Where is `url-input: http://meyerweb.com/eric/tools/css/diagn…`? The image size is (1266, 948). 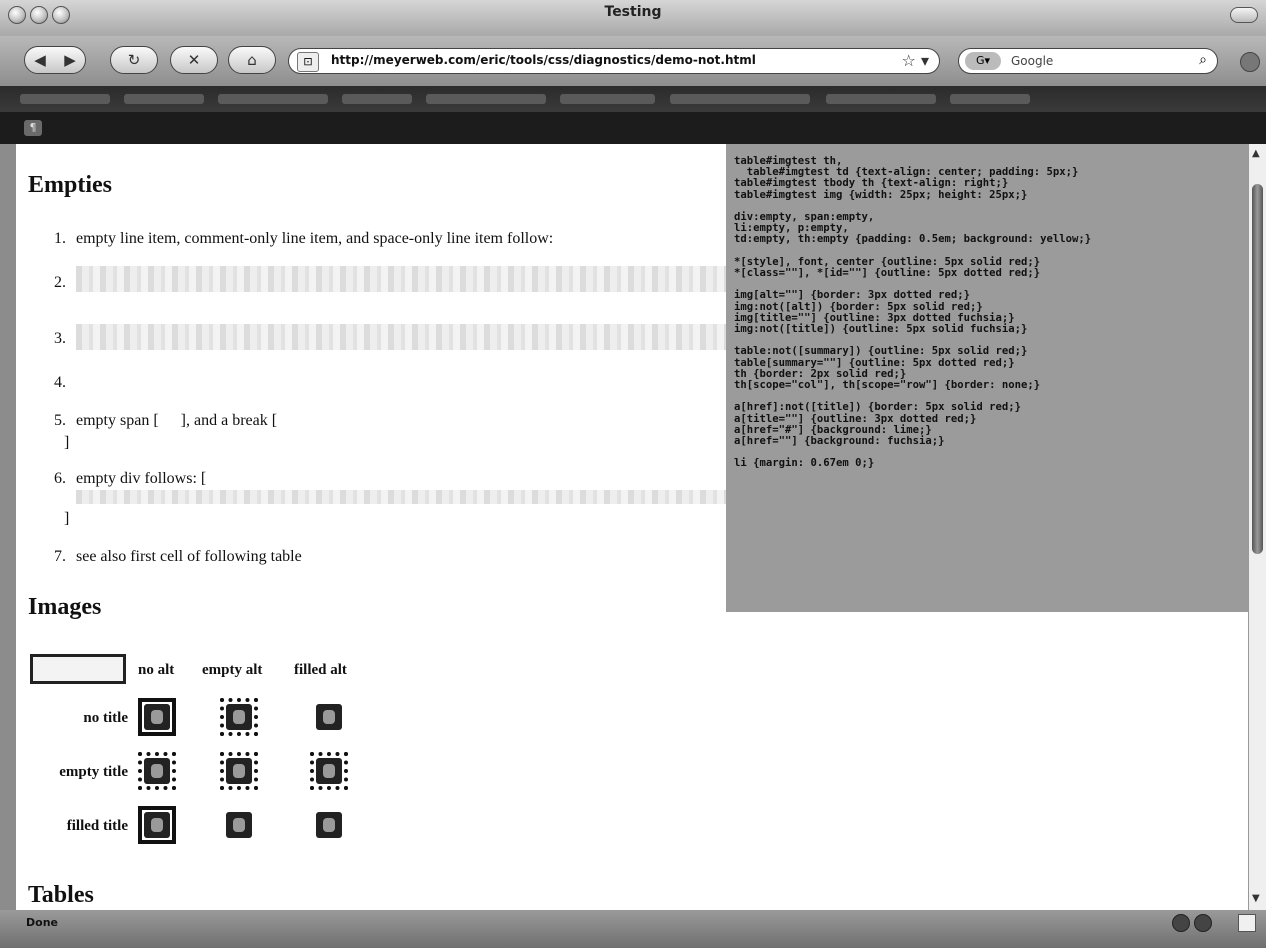
url-input: http://meyerweb.com/eric/tools/css/diagn… is located at coordinates (543, 60).